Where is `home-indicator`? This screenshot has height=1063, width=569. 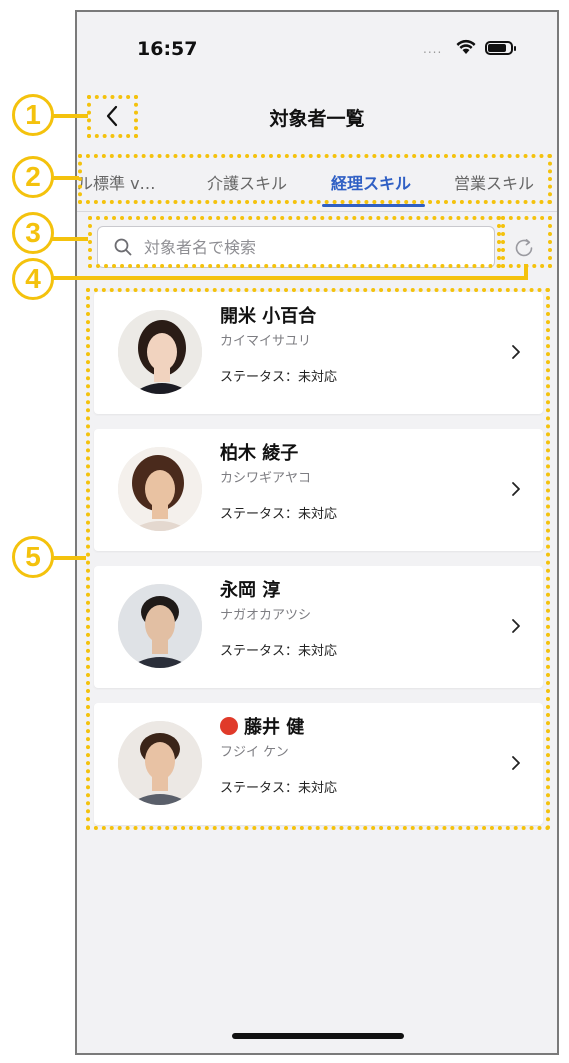
home-indicator is located at coordinates (318, 1036).